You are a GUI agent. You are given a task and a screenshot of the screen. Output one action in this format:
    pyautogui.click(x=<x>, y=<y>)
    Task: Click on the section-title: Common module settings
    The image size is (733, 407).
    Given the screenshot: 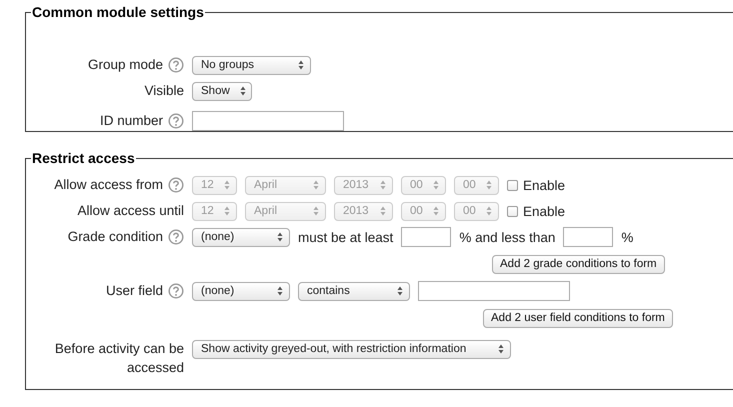 What is the action you would take?
    pyautogui.click(x=118, y=12)
    